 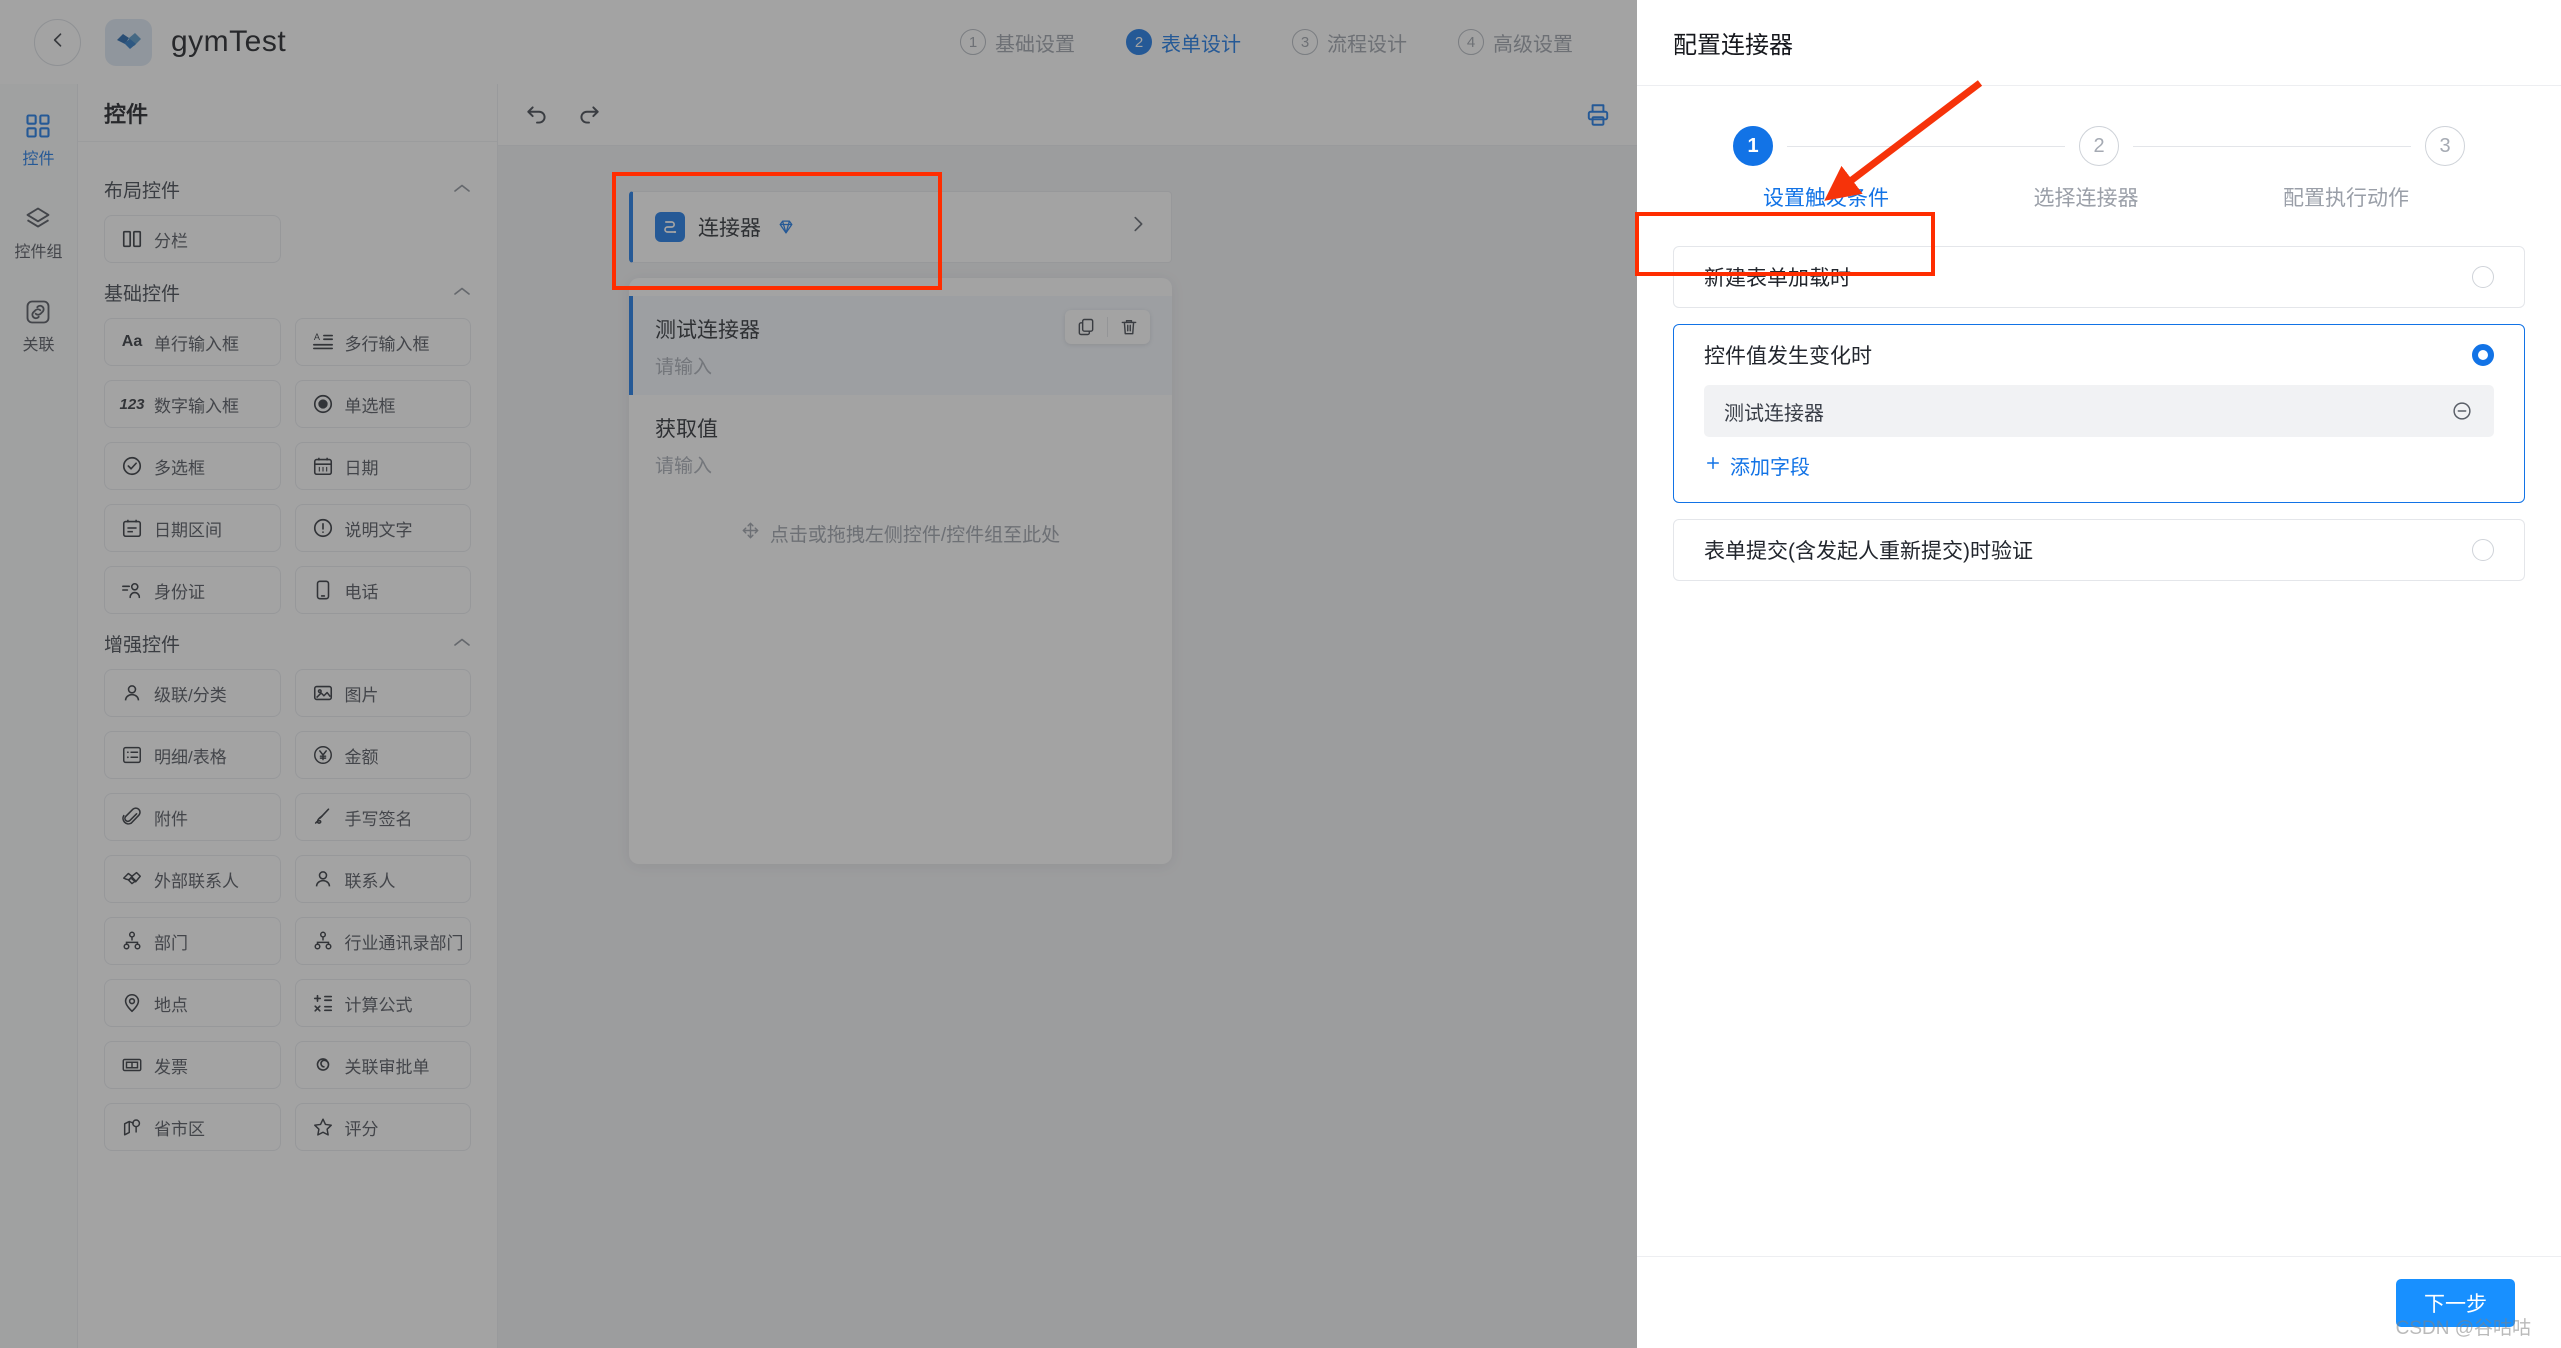 I want to click on watermark: CSDN @谷咕咕, so click(x=2463, y=1328).